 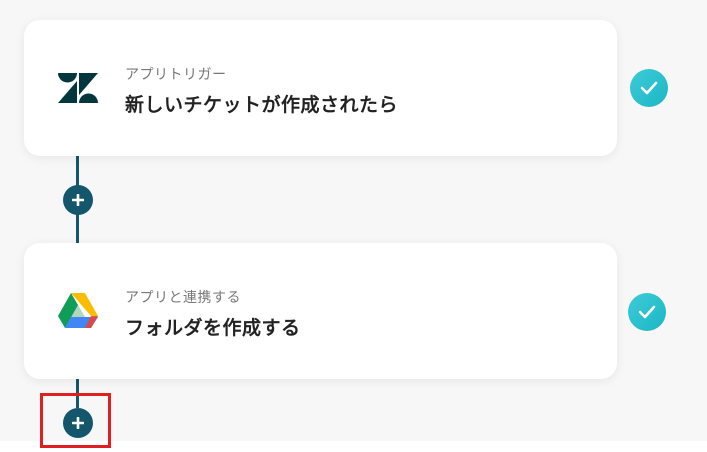 I want to click on zendesk-icon, so click(x=78, y=88).